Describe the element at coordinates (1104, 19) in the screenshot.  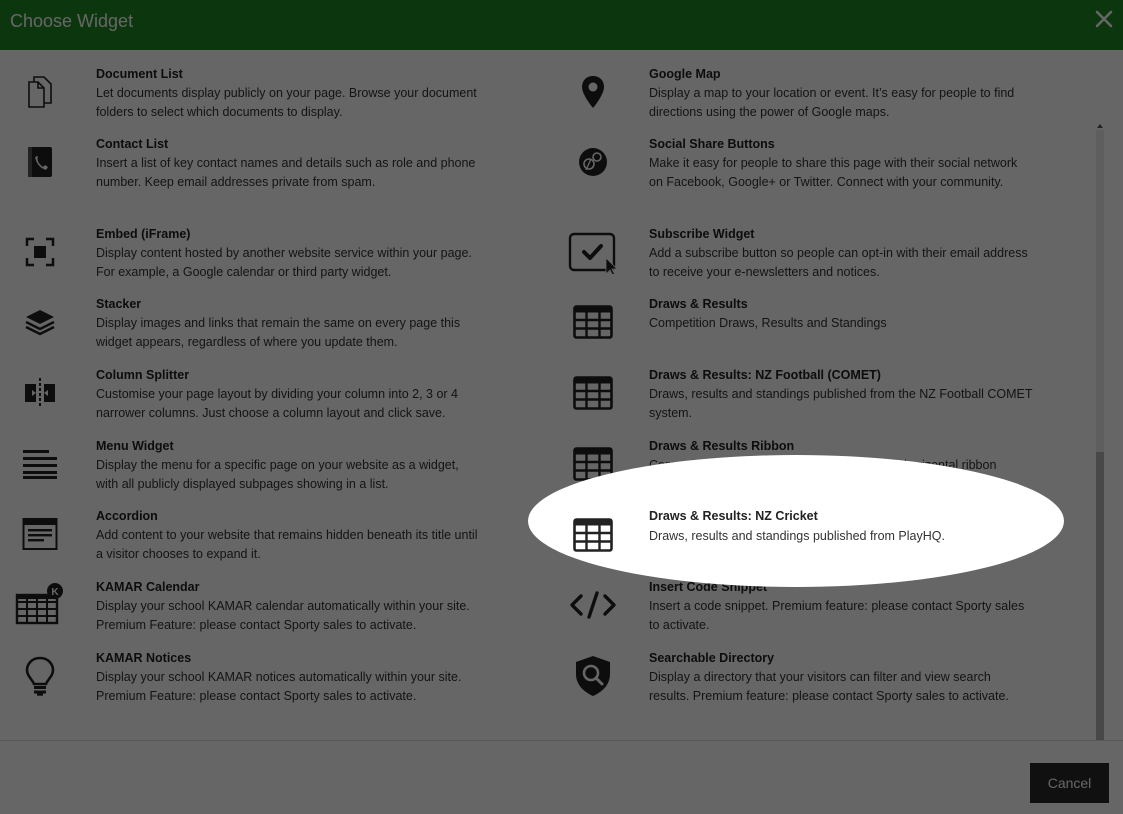
I see `close-icon` at that location.